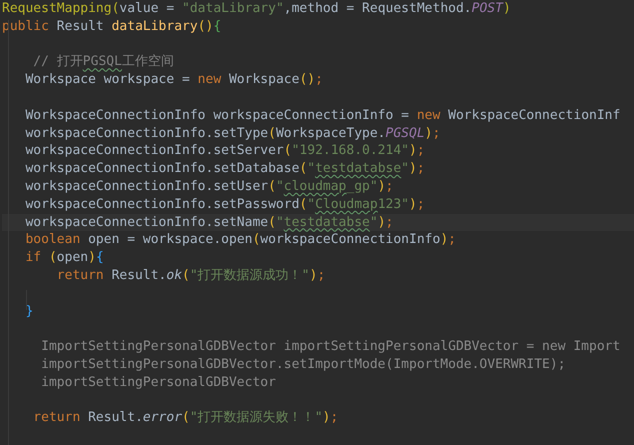  I want to click on code-line: public Result dataLibrary(){, so click(112, 27).